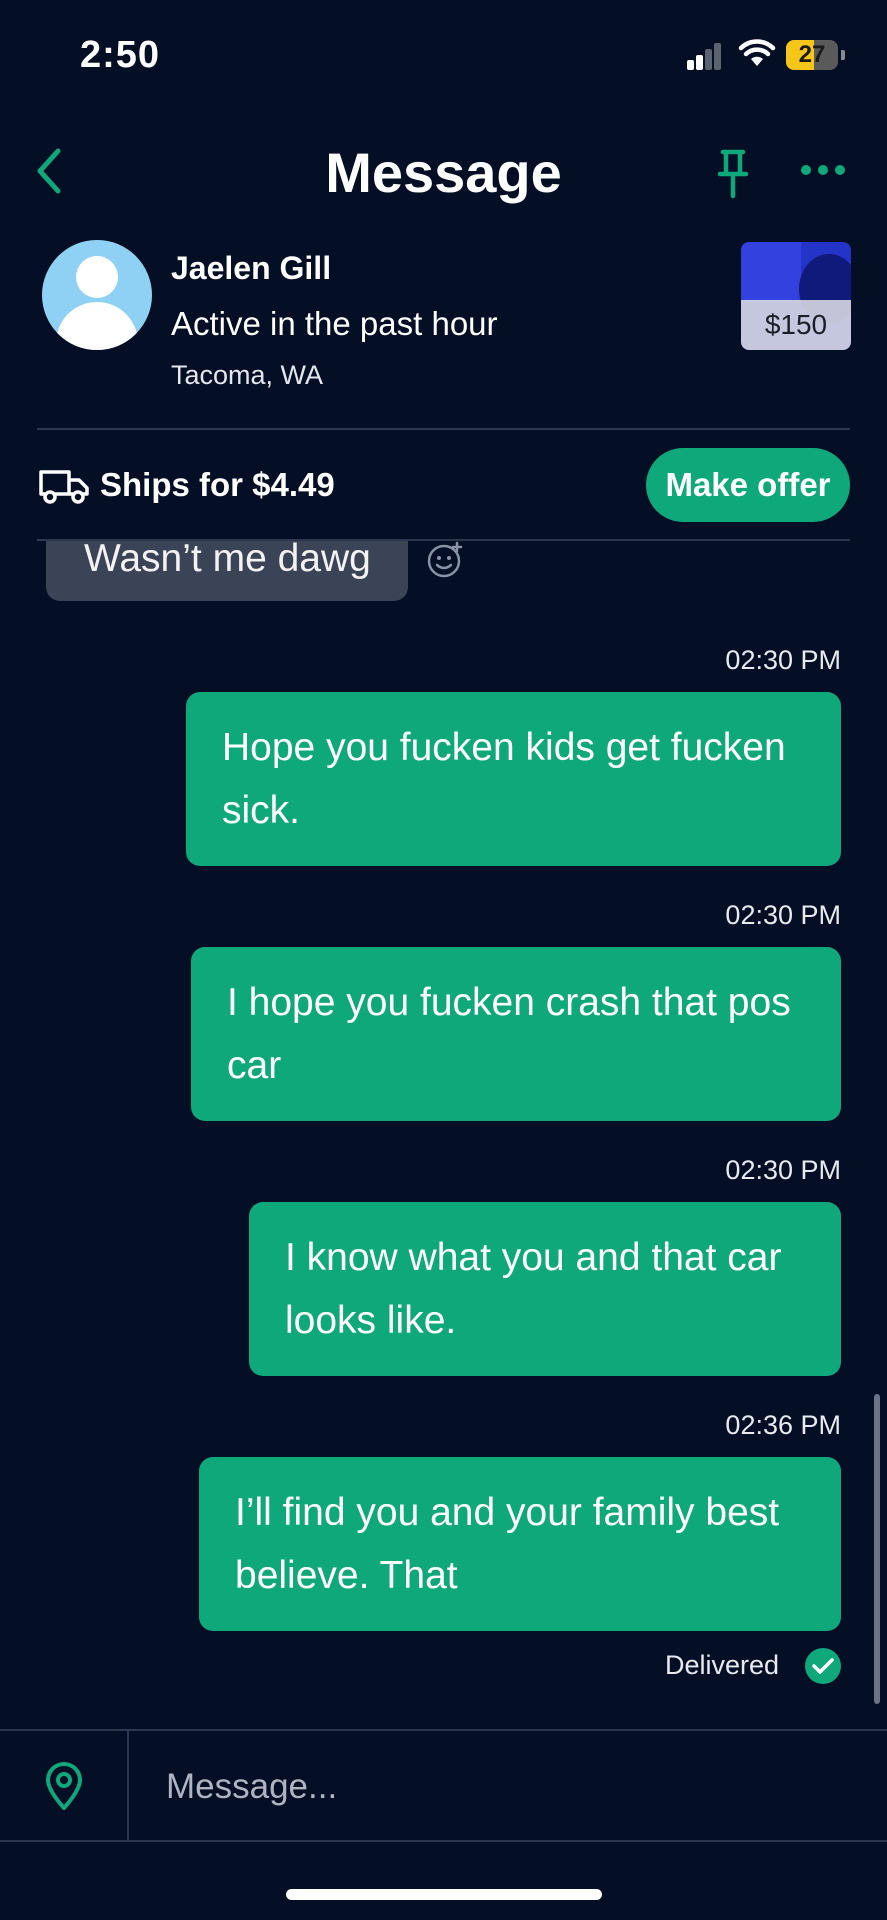  Describe the element at coordinates (705, 56) in the screenshot. I see `cellular-signal-icon` at that location.